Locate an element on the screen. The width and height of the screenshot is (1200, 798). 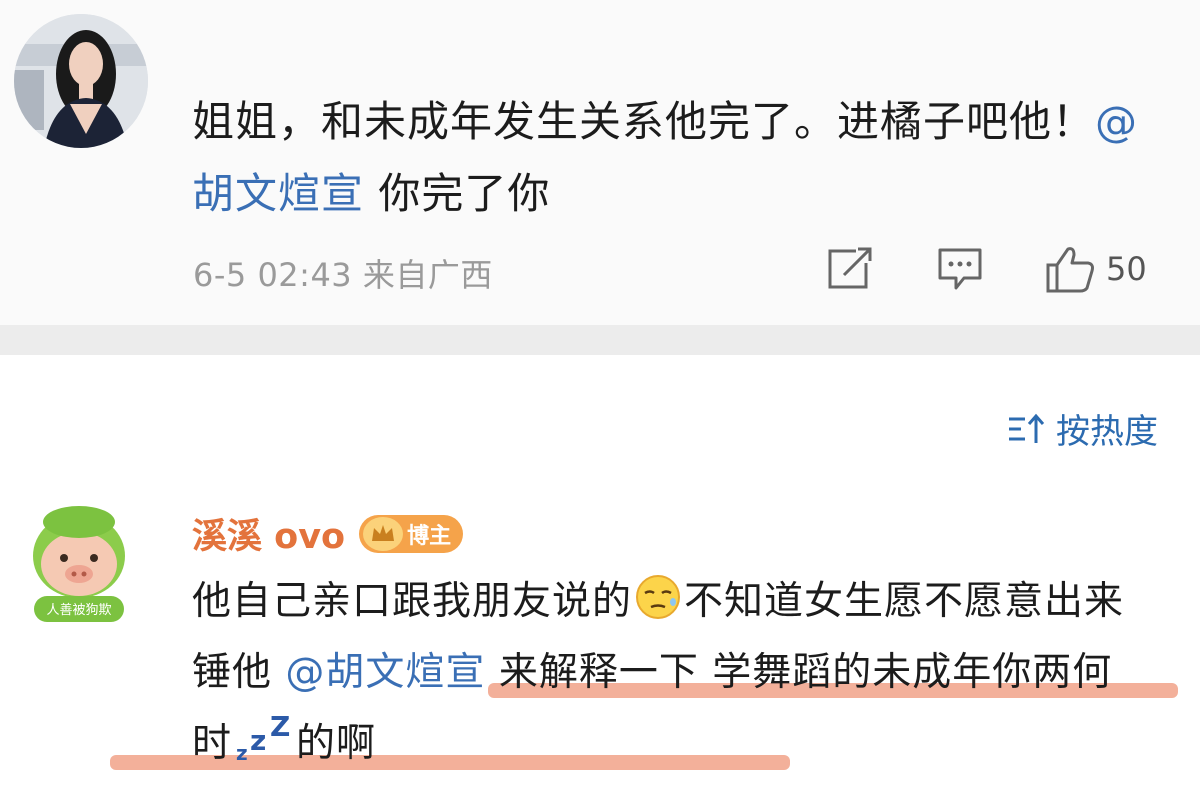
commenter-header: 溪溪 ovo 博主 is located at coordinates (328, 533).